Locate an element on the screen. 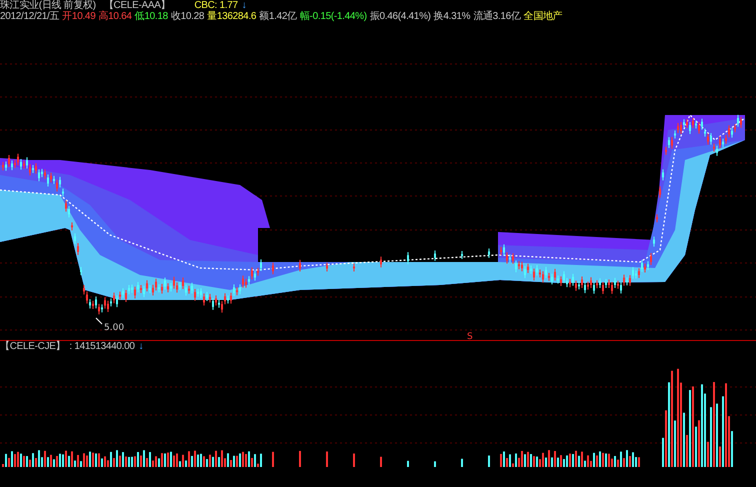  low-price-label: 5.00 is located at coordinates (114, 328).